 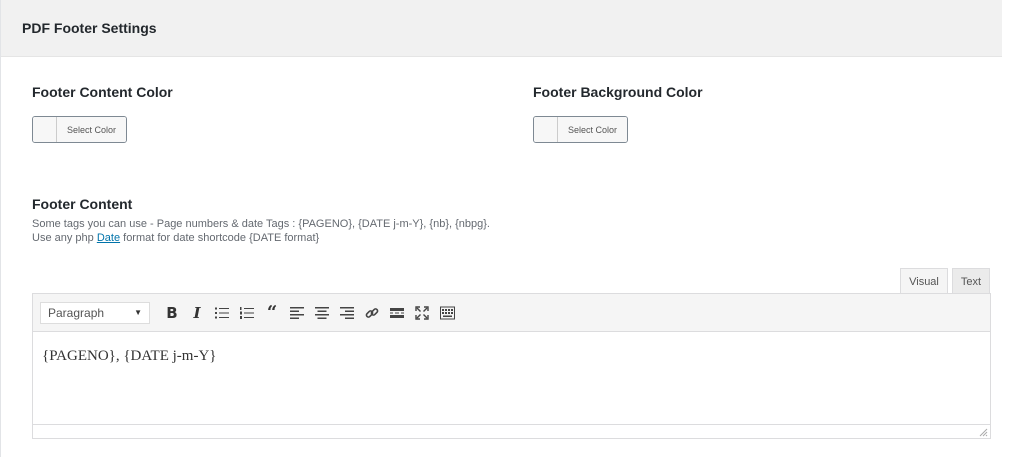 What do you see at coordinates (64, 238) in the screenshot?
I see `description-prefix: Use any php` at bounding box center [64, 238].